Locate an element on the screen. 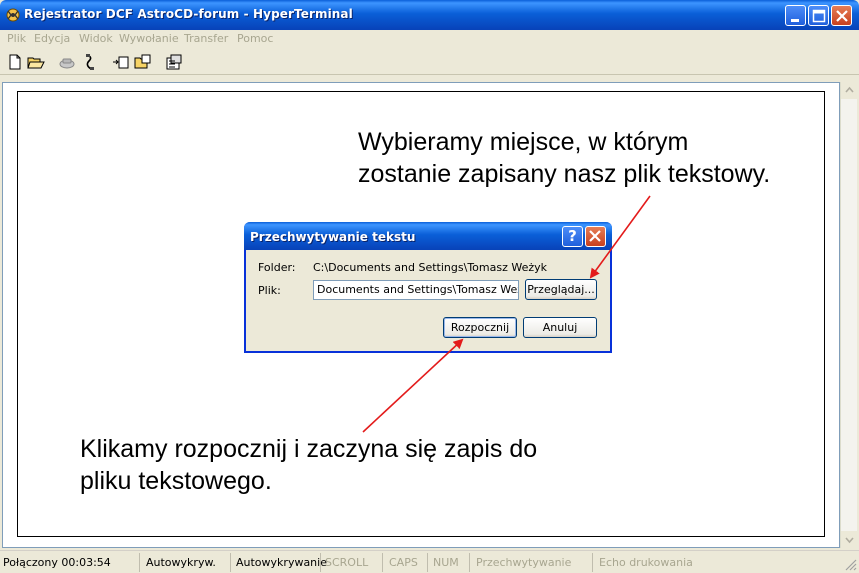  annotation-top-line1: Wybieramy miejsce, w którym is located at coordinates (523, 142).